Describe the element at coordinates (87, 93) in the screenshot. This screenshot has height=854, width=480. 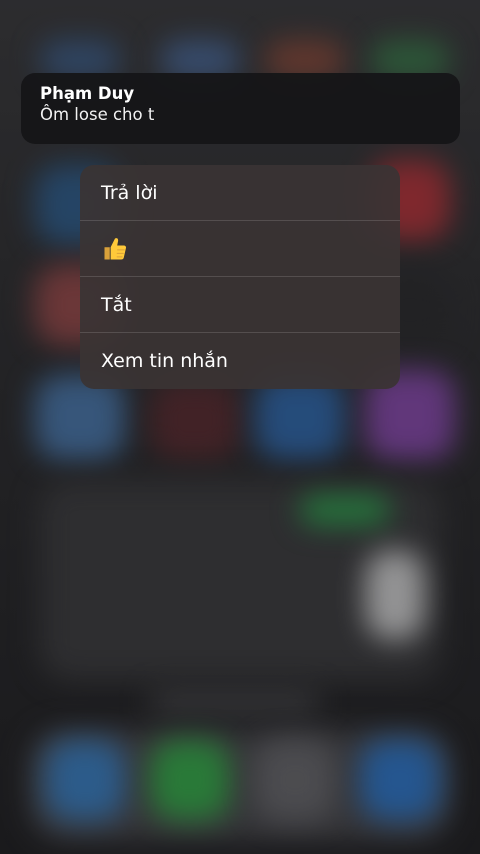
I see `notification-sender: Phạm Duy` at that location.